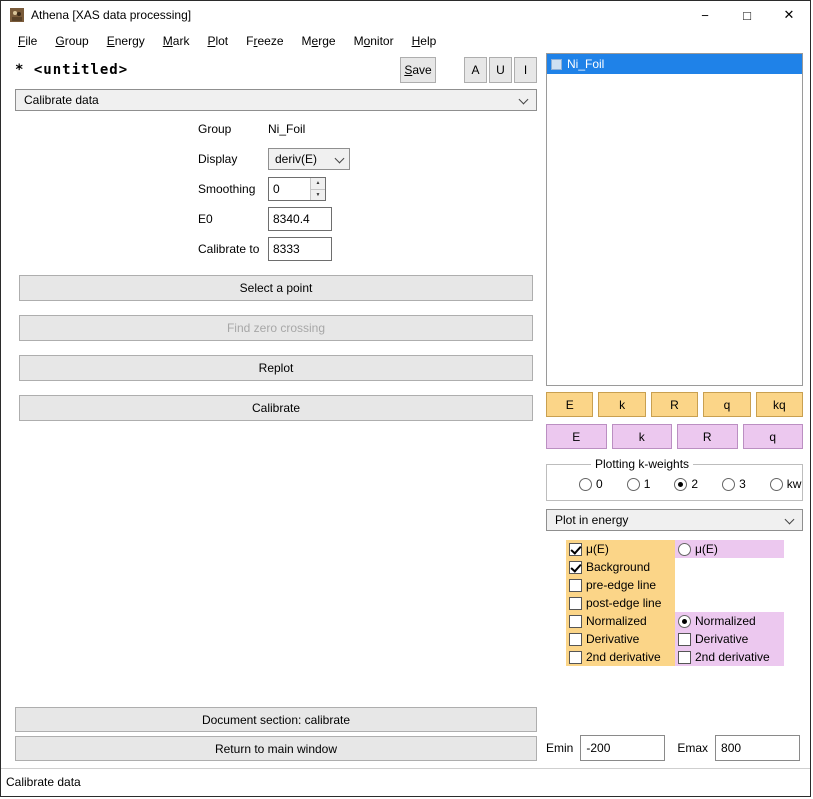 The width and height of the screenshot is (813, 799). Describe the element at coordinates (785, 484) in the screenshot. I see `kweight-kw-radio: kw` at that location.